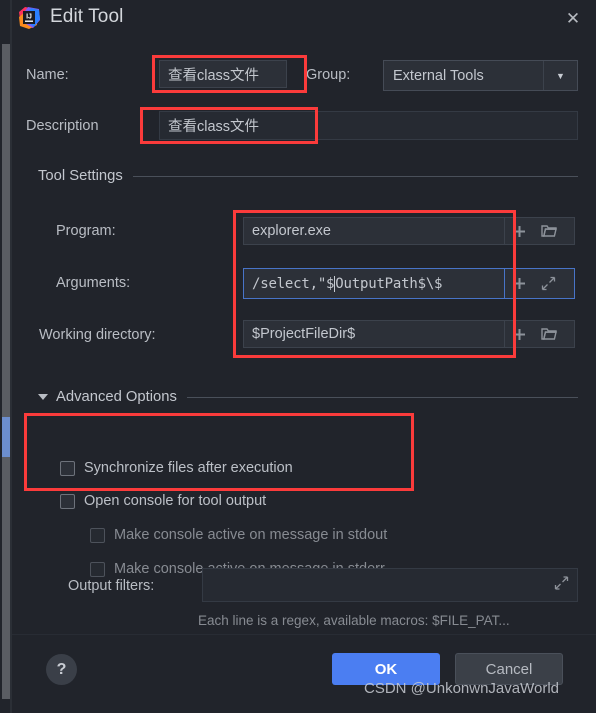  I want to click on checkbox-synchronize-files, so click(67, 468).